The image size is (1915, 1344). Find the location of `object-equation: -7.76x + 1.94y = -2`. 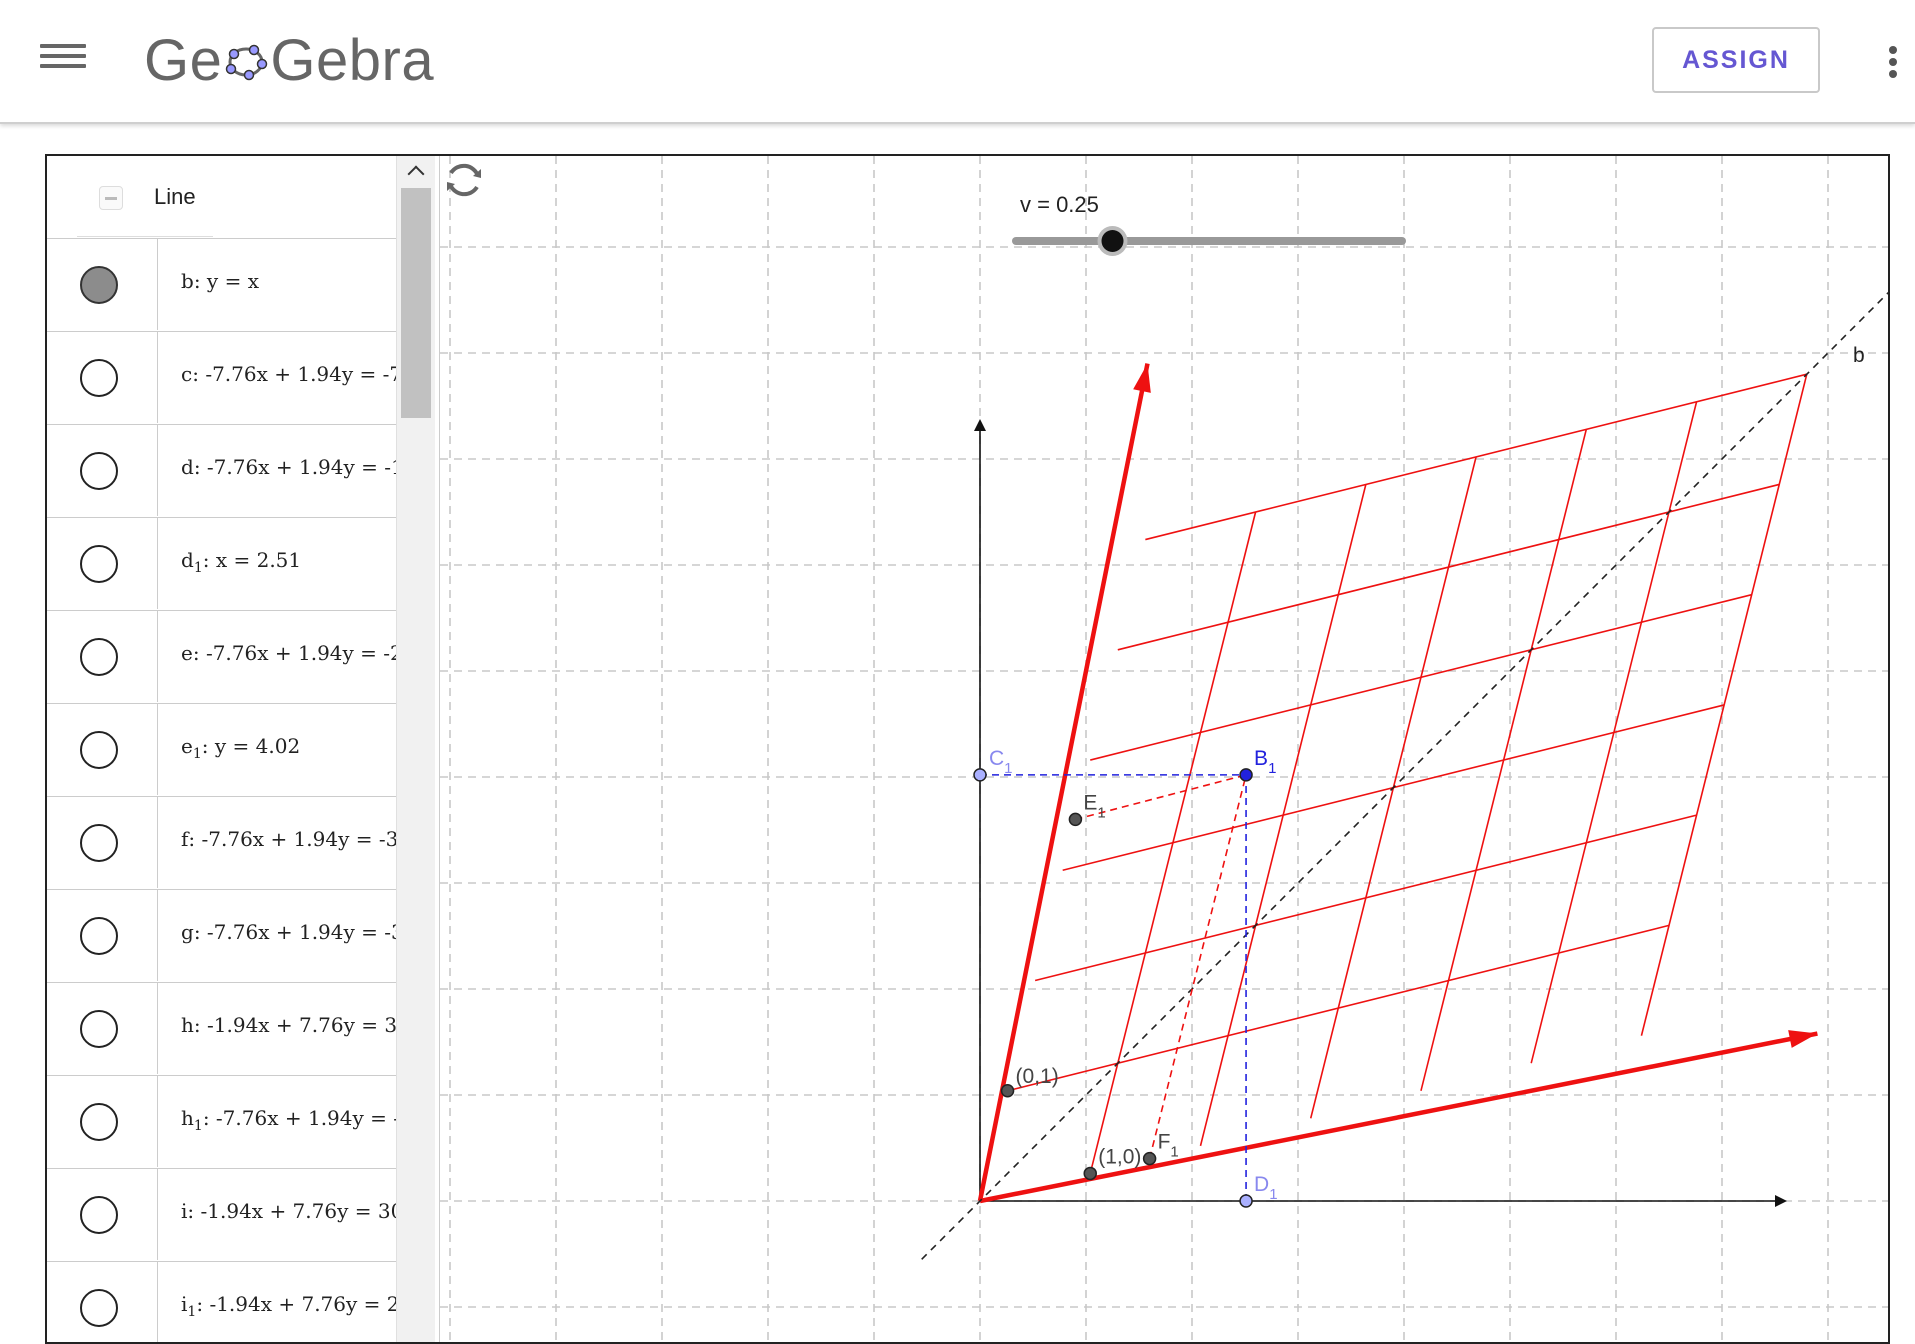

object-equation: -7.76x + 1.94y = -2 is located at coordinates (304, 653).